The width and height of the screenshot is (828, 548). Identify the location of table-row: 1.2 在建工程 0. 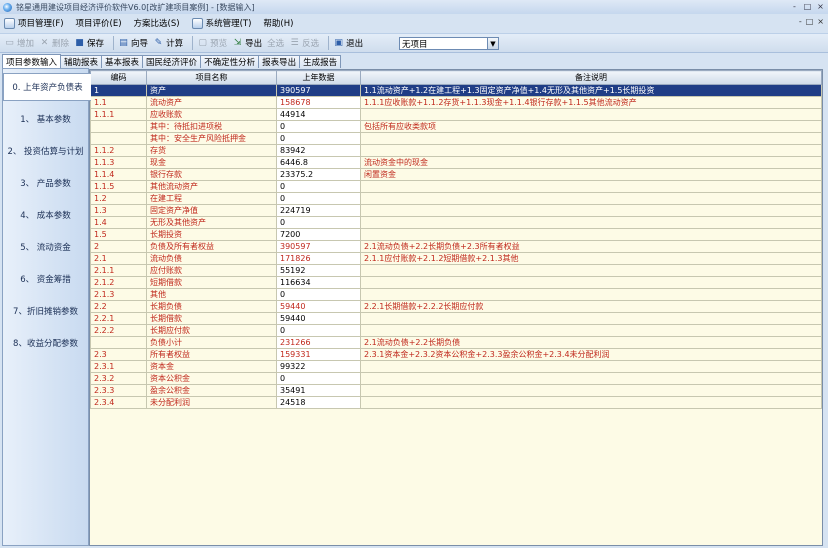
(456, 198).